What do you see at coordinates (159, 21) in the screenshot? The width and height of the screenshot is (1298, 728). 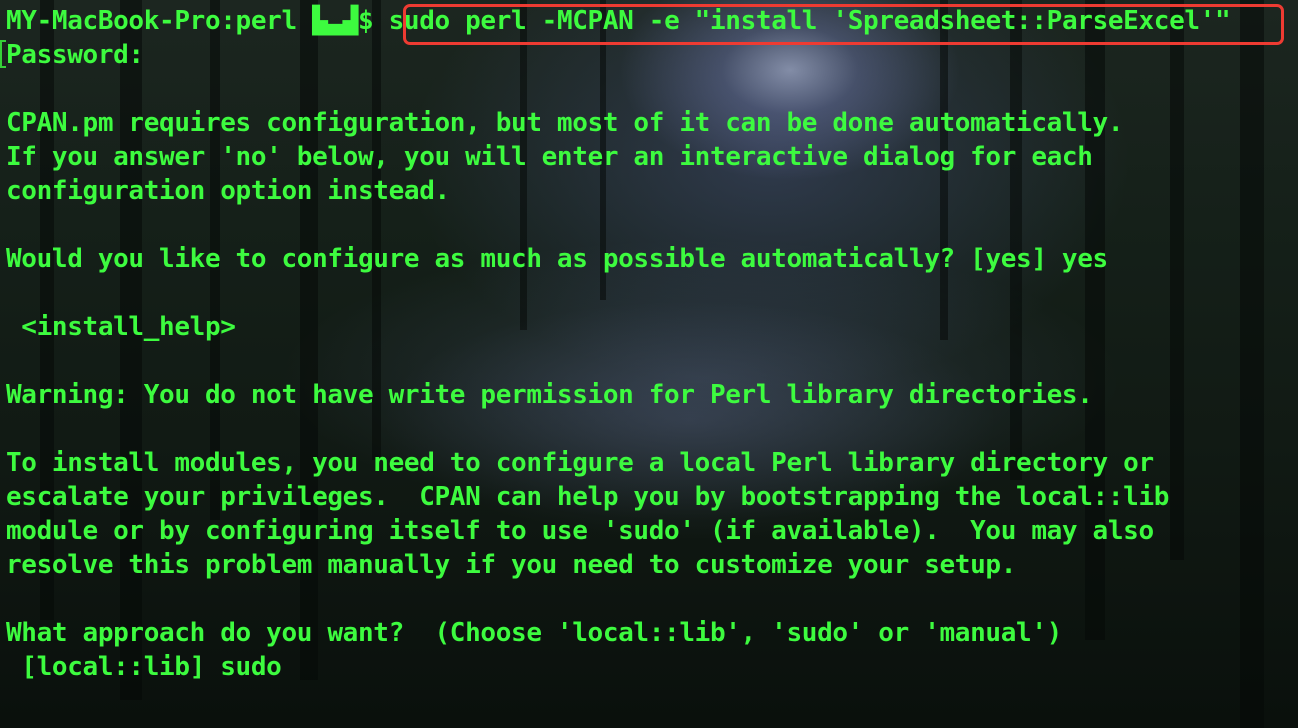 I see `prompt-host: MY-MacBook-Pro:perl` at bounding box center [159, 21].